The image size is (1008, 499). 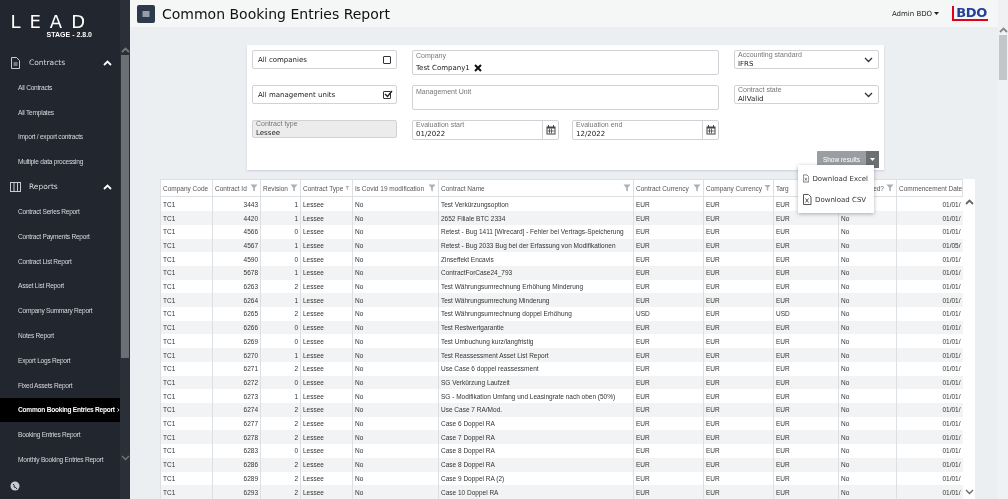 What do you see at coordinates (146, 13) in the screenshot?
I see `menu-button` at bounding box center [146, 13].